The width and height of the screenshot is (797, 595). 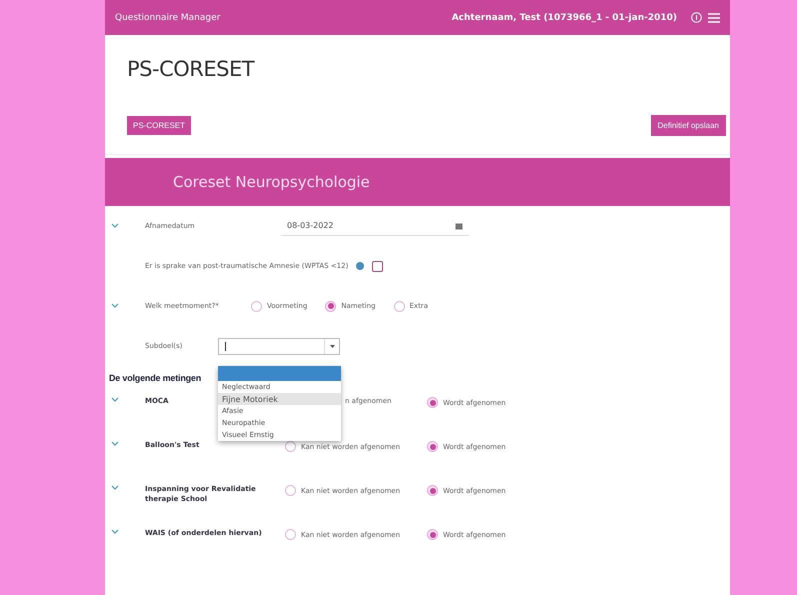 I want to click on page-title: PS-CORESET, so click(x=191, y=69).